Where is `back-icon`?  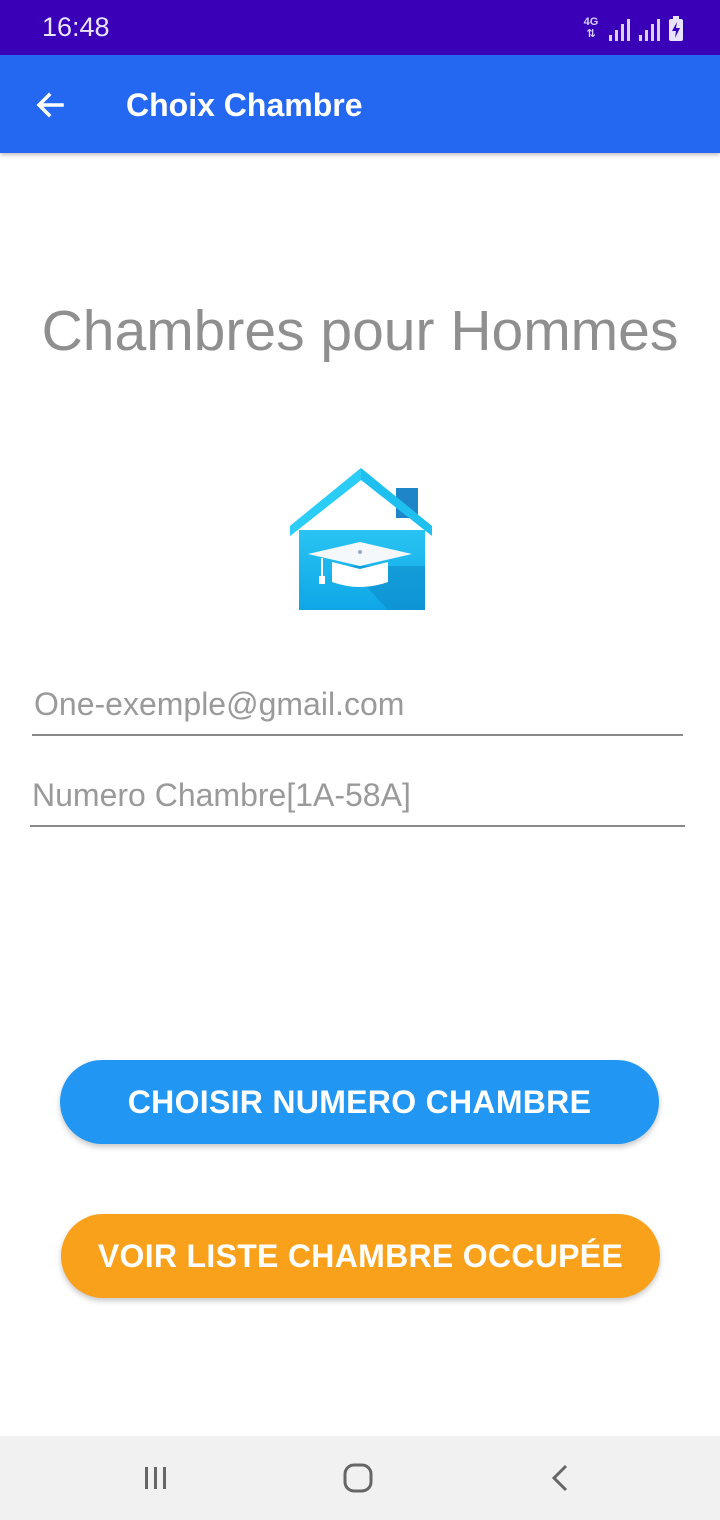 back-icon is located at coordinates (559, 1478).